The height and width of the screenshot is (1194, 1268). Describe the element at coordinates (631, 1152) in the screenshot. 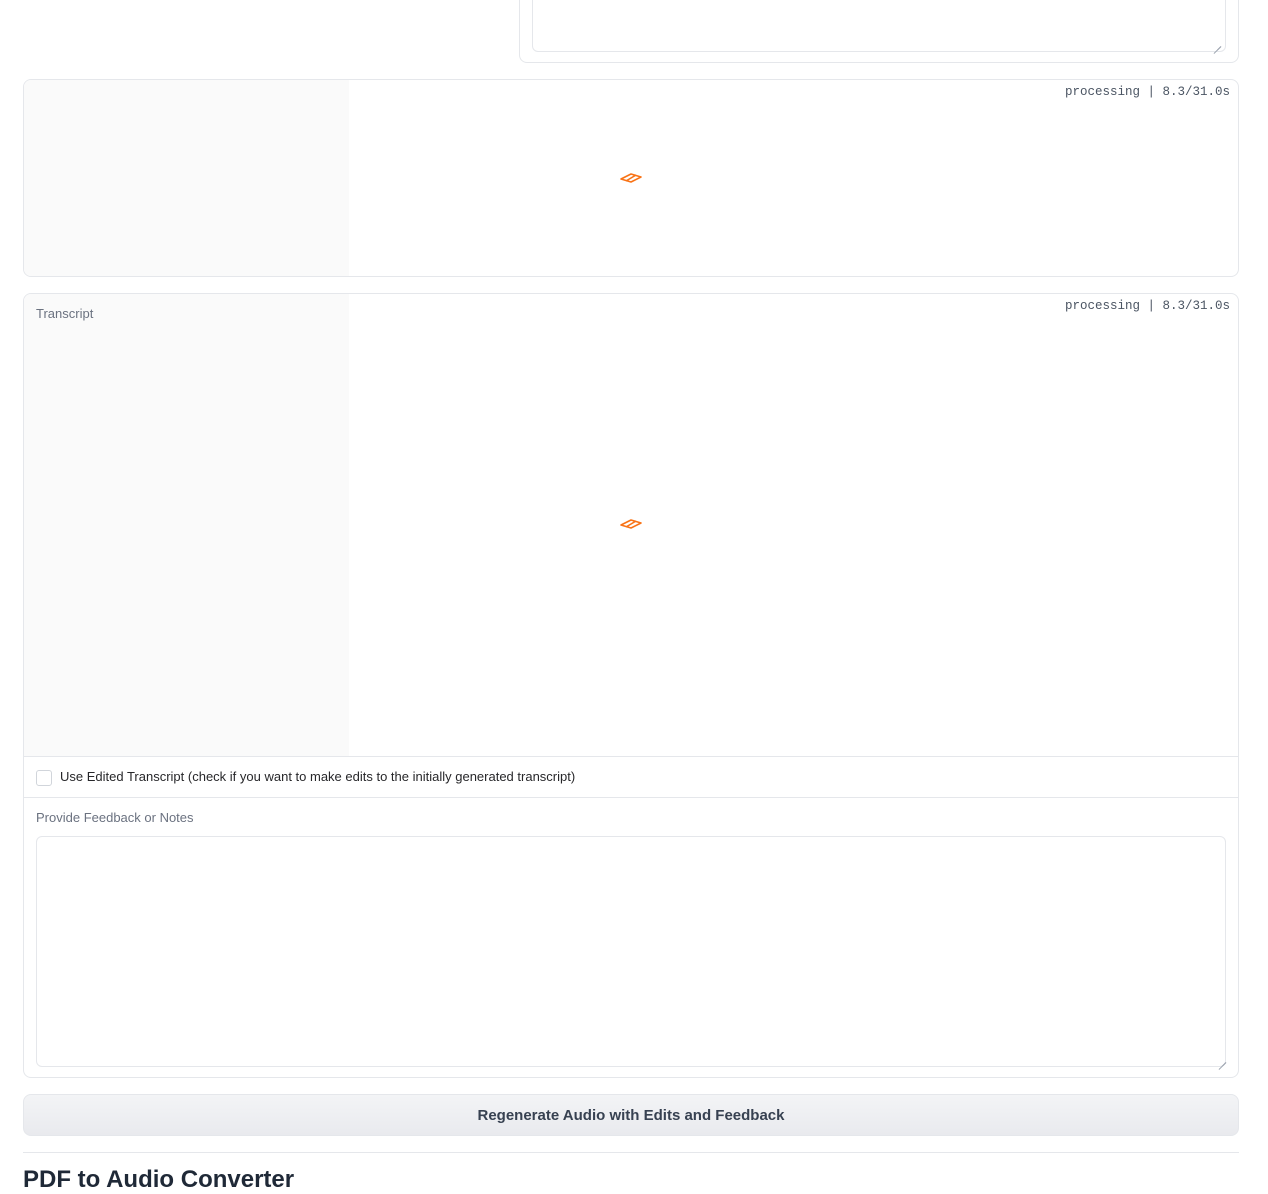

I see `section-divider` at that location.